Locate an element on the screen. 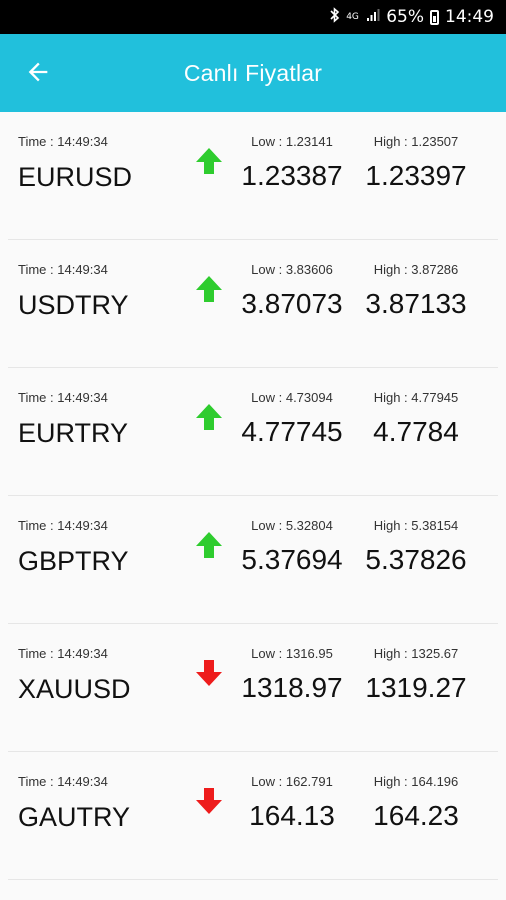  network-type: 4G is located at coordinates (352, 16).